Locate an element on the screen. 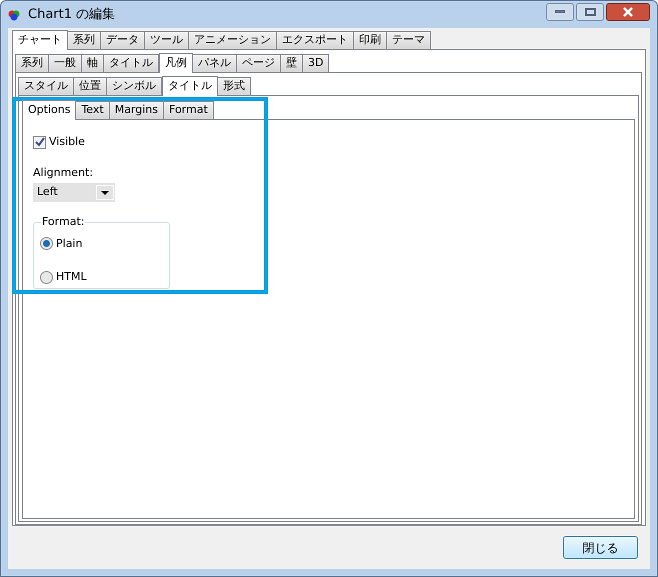 The image size is (658, 577). alignment-label: Alignment: is located at coordinates (63, 172).